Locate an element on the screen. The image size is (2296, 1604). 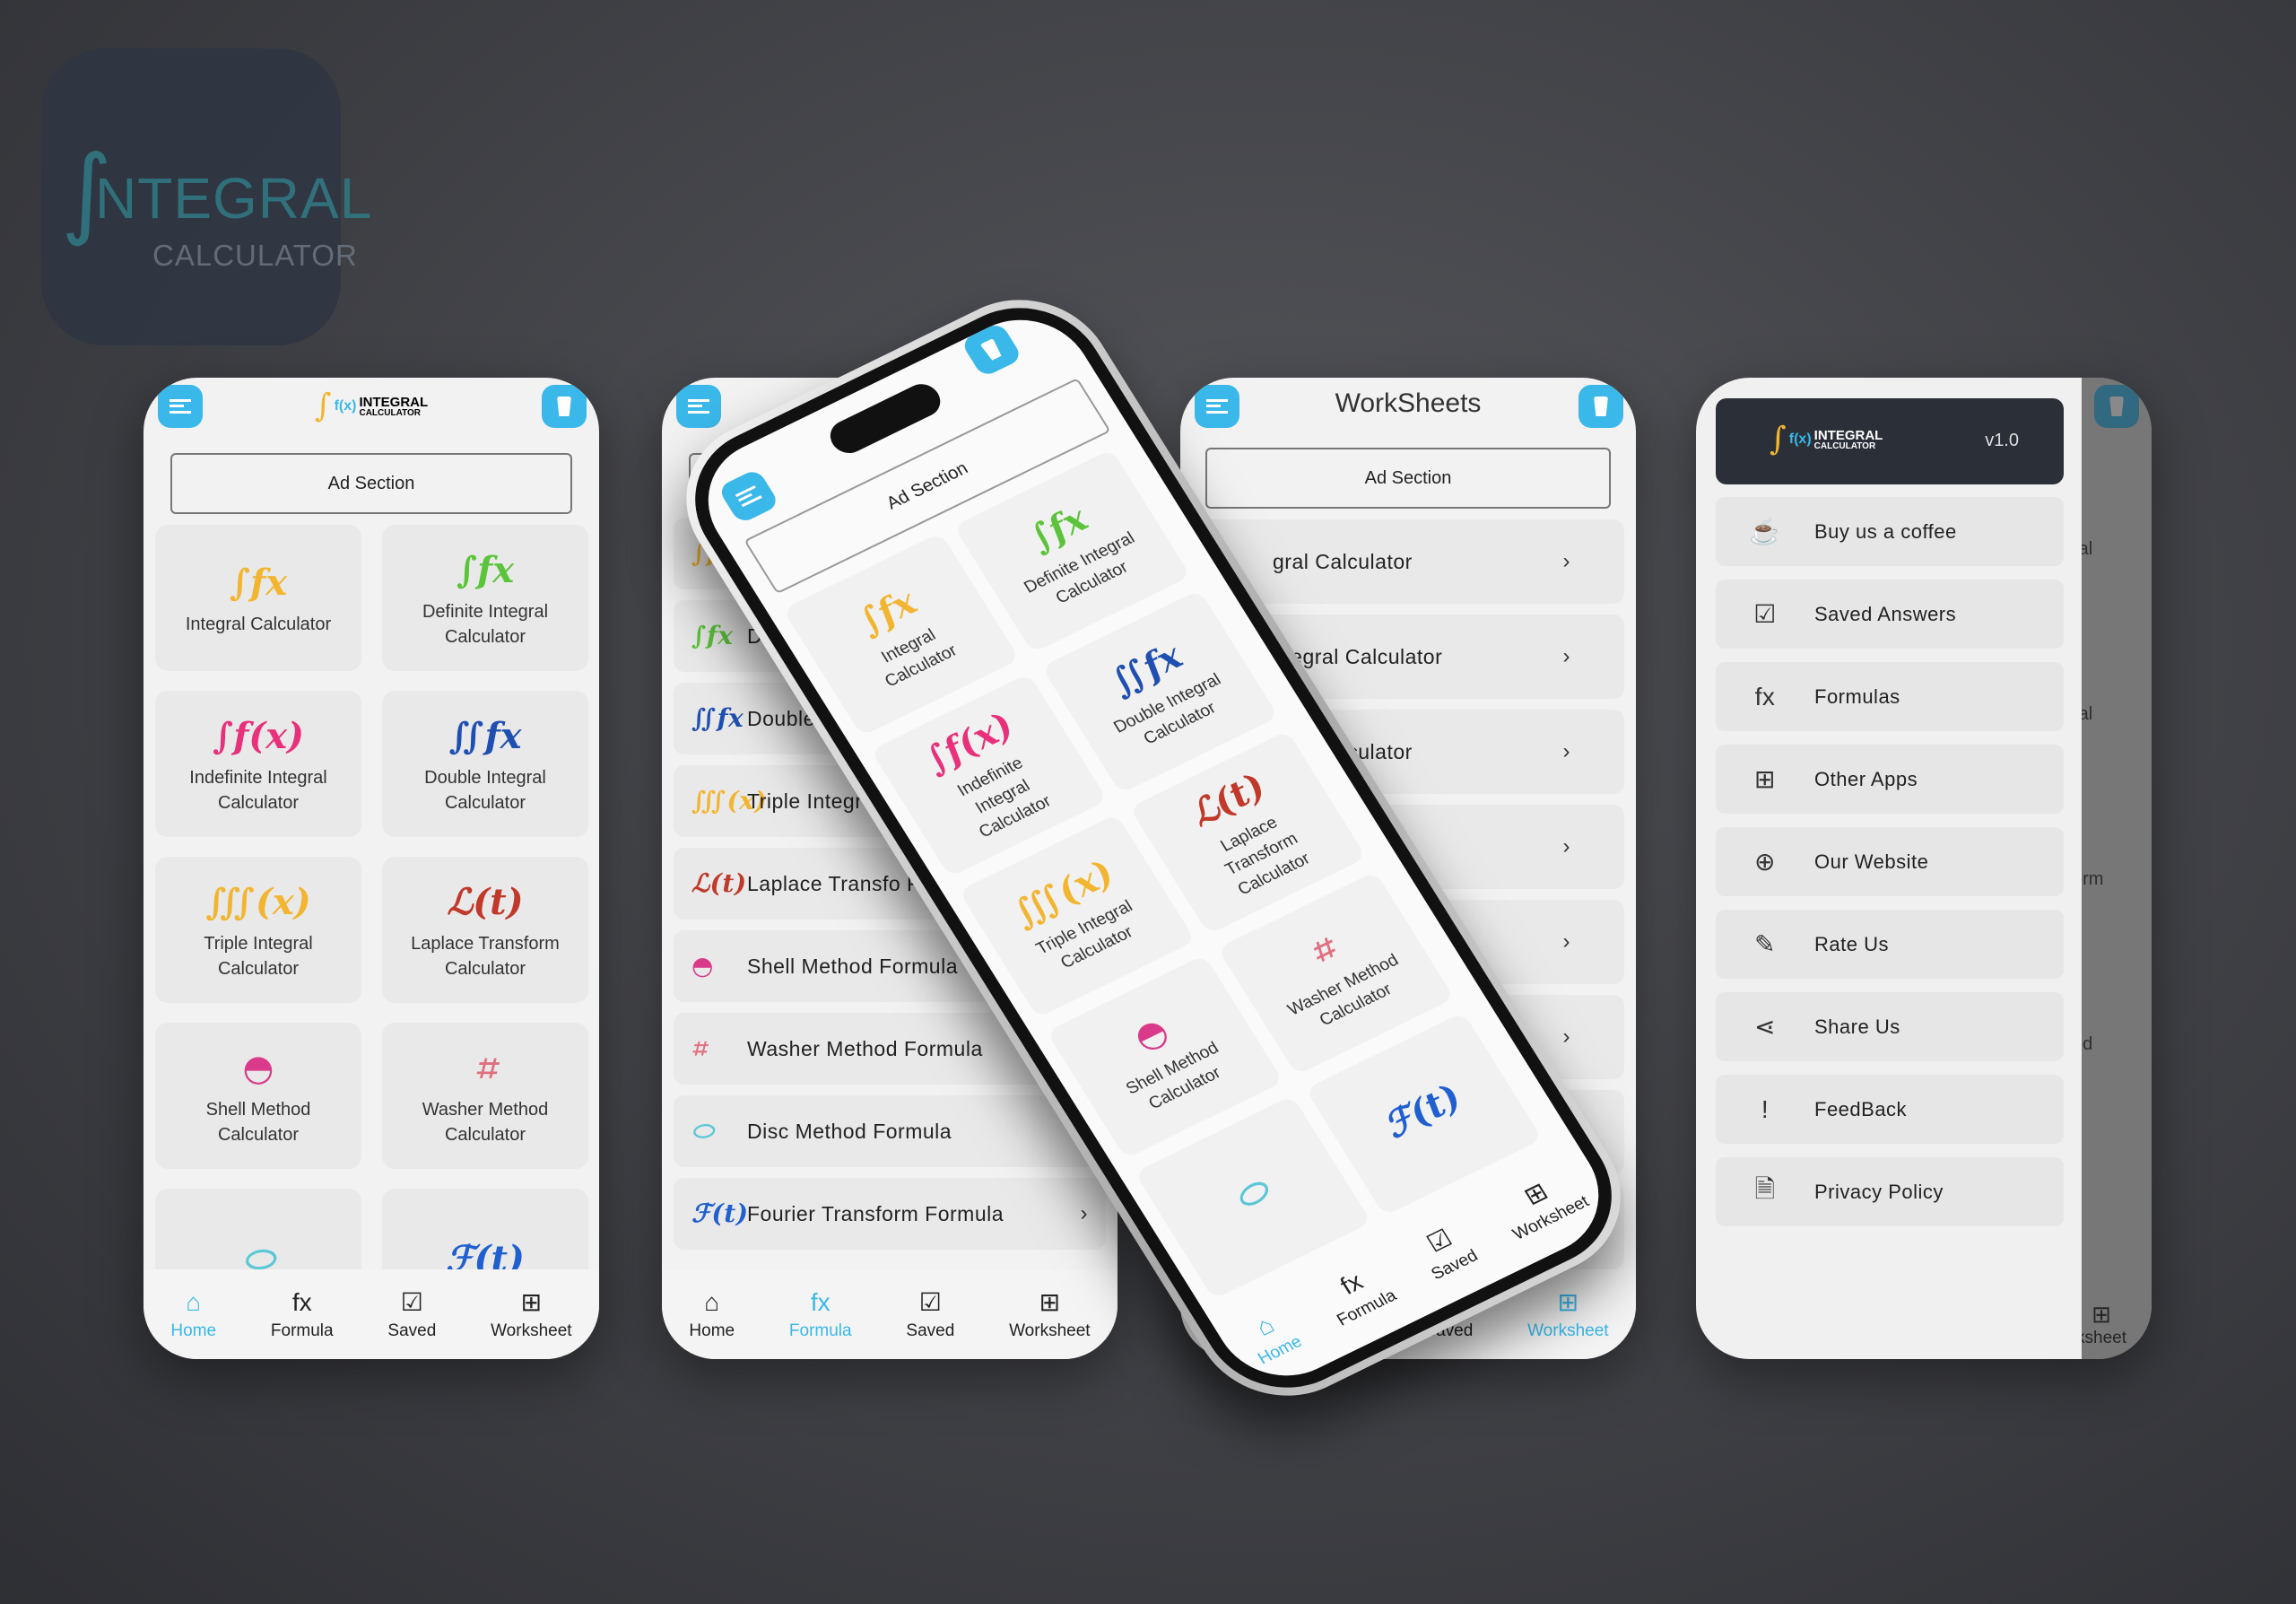
formula-list-item: ℱ(t) Fourier Transform Formula › is located at coordinates (890, 1214).